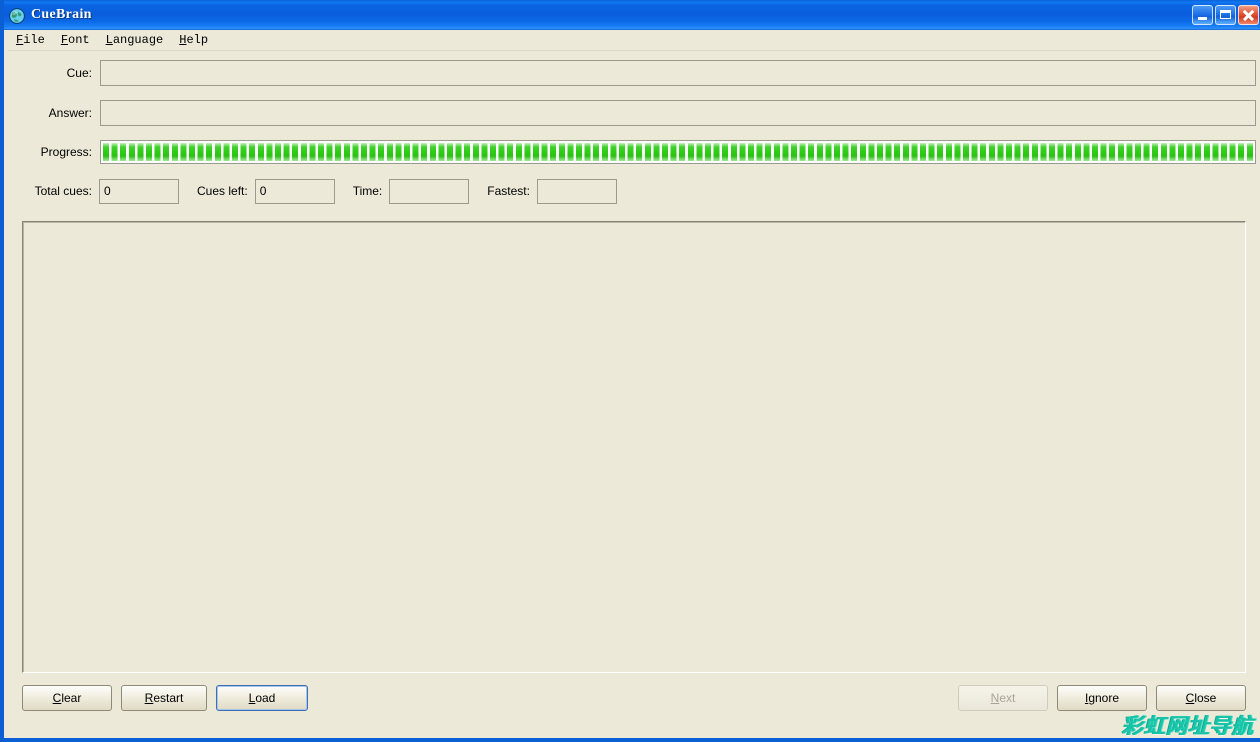 The width and height of the screenshot is (1260, 742). What do you see at coordinates (1007, 698) in the screenshot?
I see `next-button-rest: ext` at bounding box center [1007, 698].